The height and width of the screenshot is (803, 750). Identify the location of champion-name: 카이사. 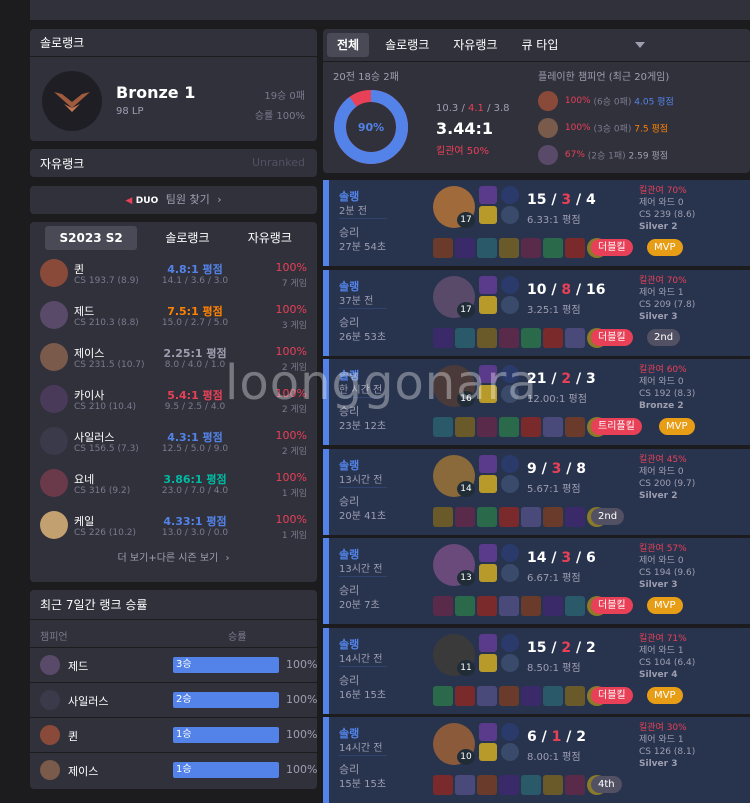
(89, 395).